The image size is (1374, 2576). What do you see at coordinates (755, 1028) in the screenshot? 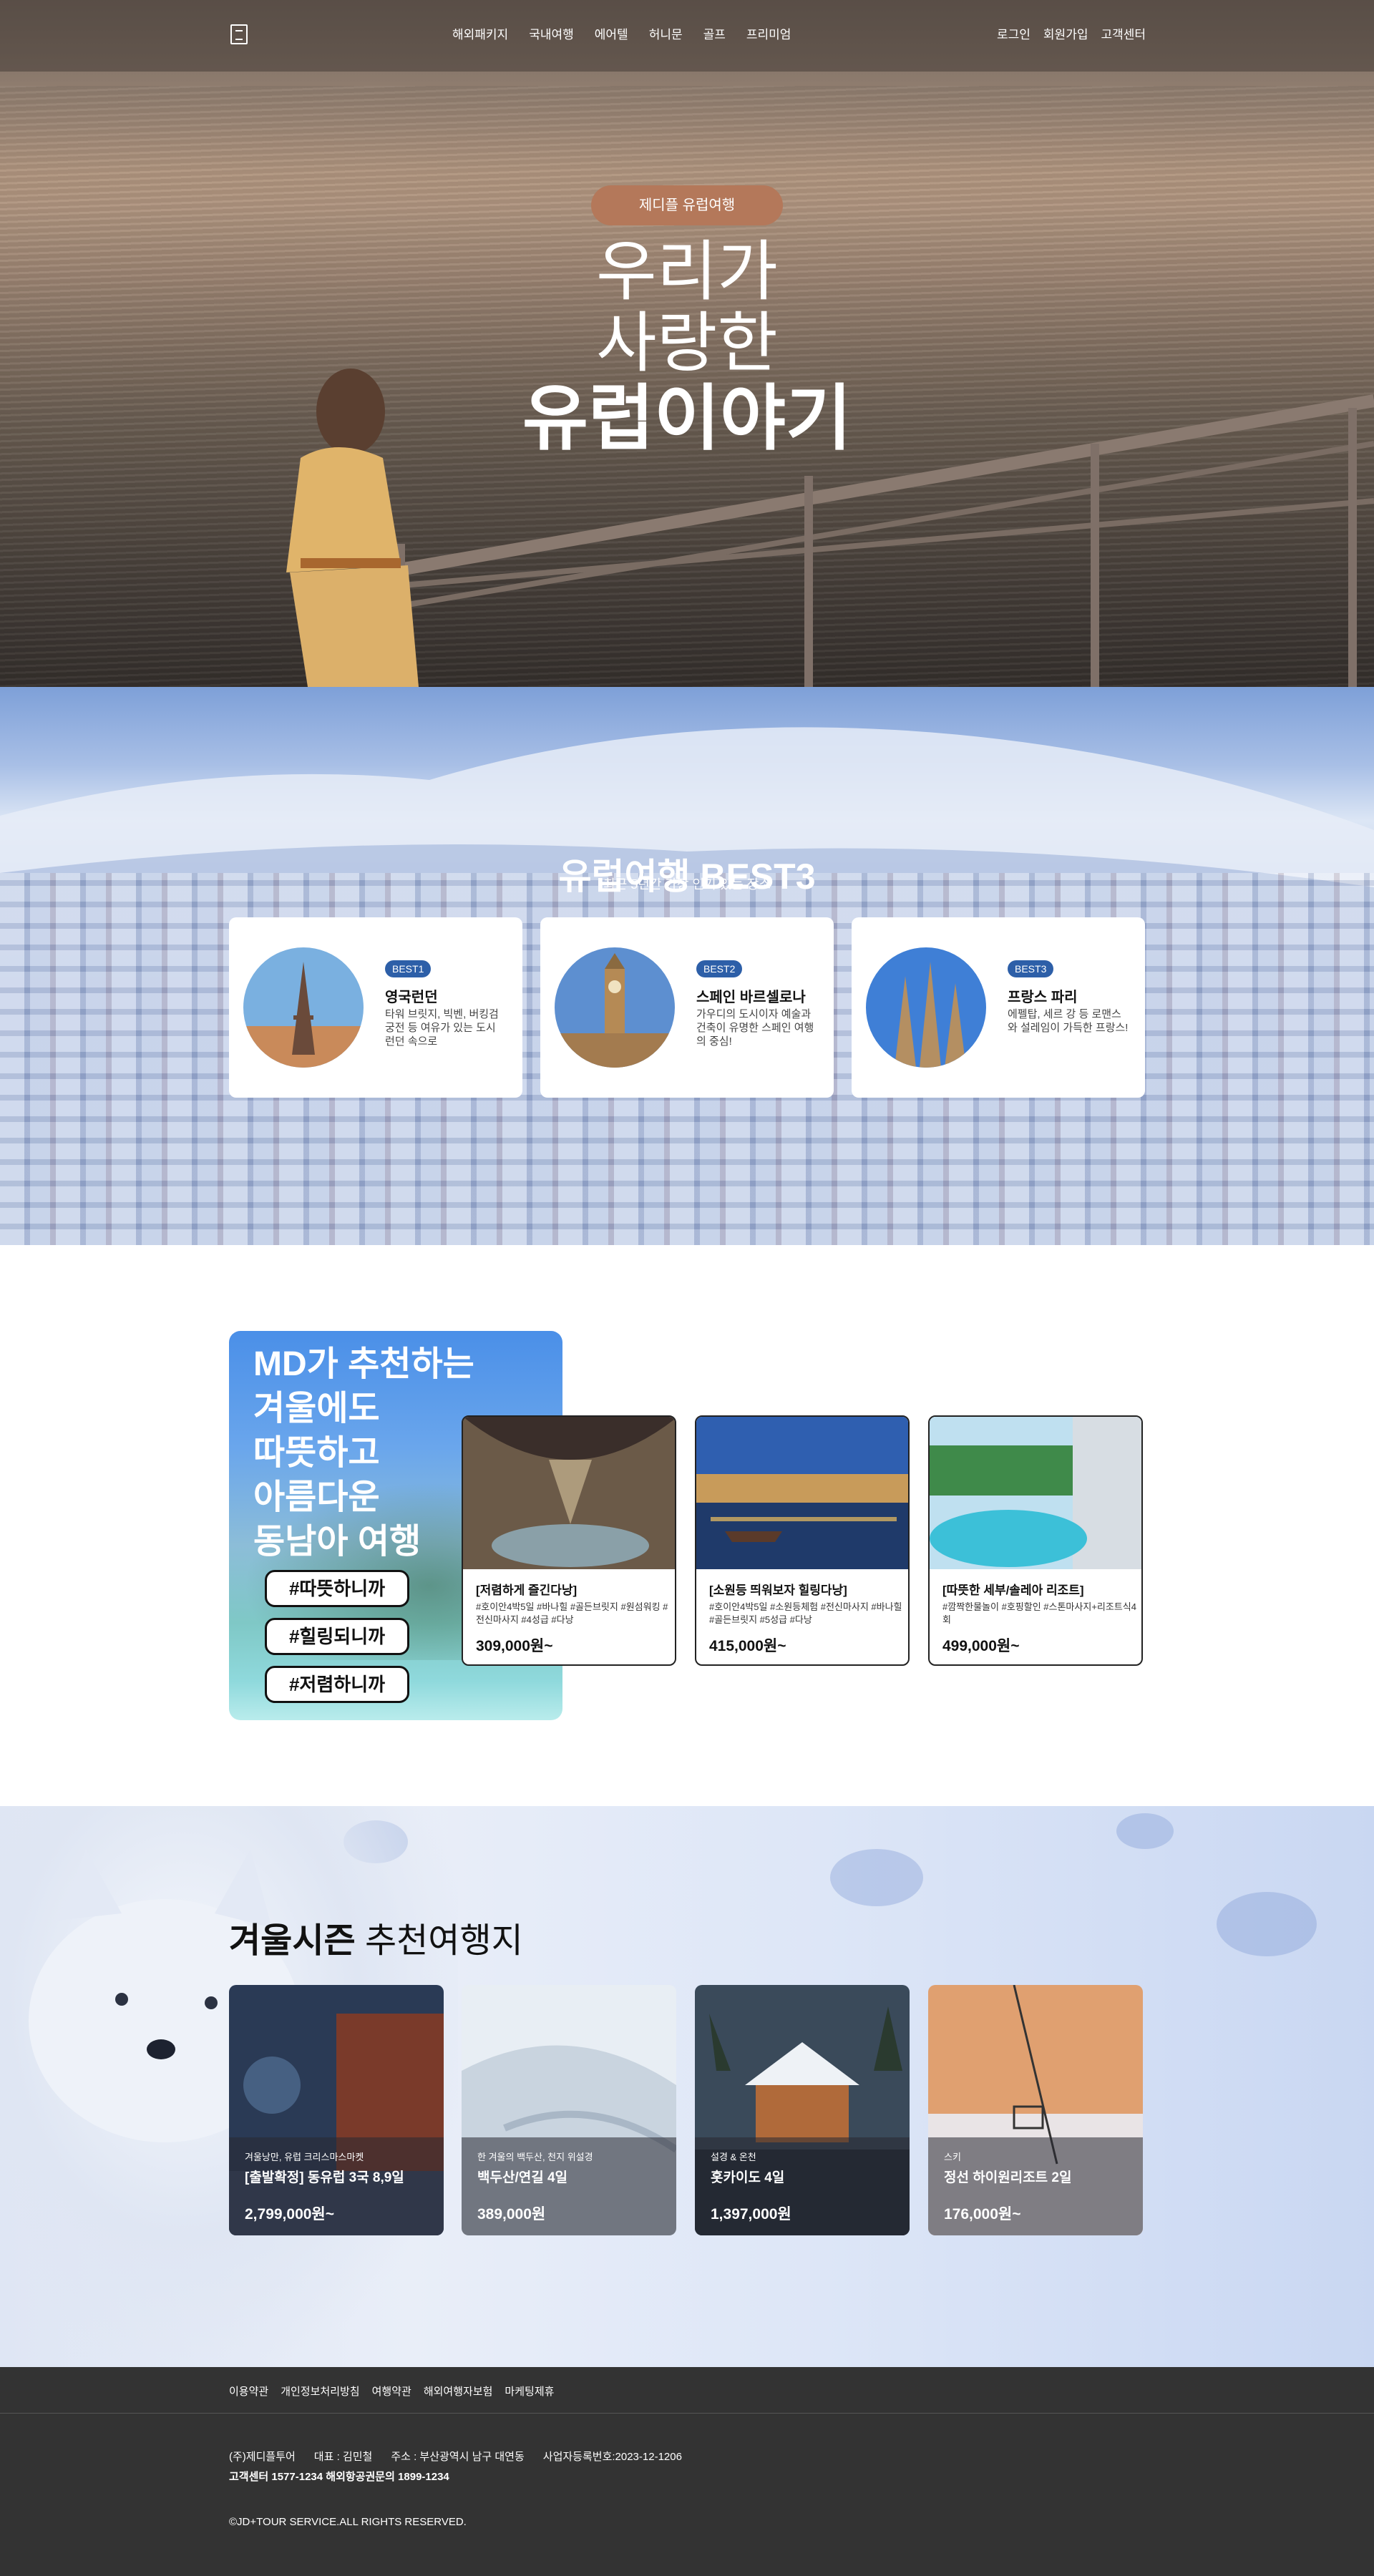
I see `best-card-desc: 가우디의 도시이자 예술과 건축이 유명한 스페인 여행의 중심!` at bounding box center [755, 1028].